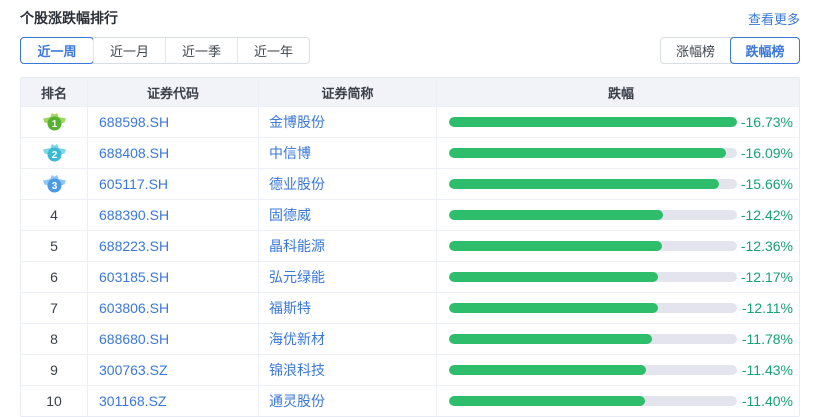 The height and width of the screenshot is (417, 820). I want to click on svg-text: 1, so click(54, 124).